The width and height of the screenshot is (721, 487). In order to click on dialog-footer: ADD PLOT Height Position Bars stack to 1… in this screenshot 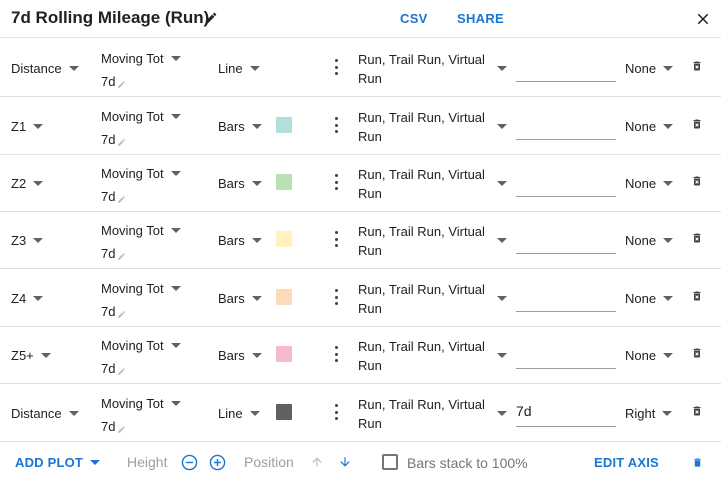, I will do `click(360, 464)`.